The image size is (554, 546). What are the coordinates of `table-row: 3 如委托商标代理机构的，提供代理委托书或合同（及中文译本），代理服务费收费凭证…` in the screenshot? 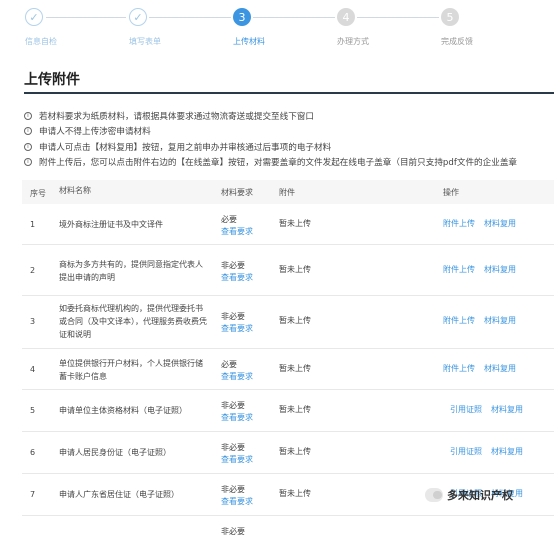 It's located at (288, 322).